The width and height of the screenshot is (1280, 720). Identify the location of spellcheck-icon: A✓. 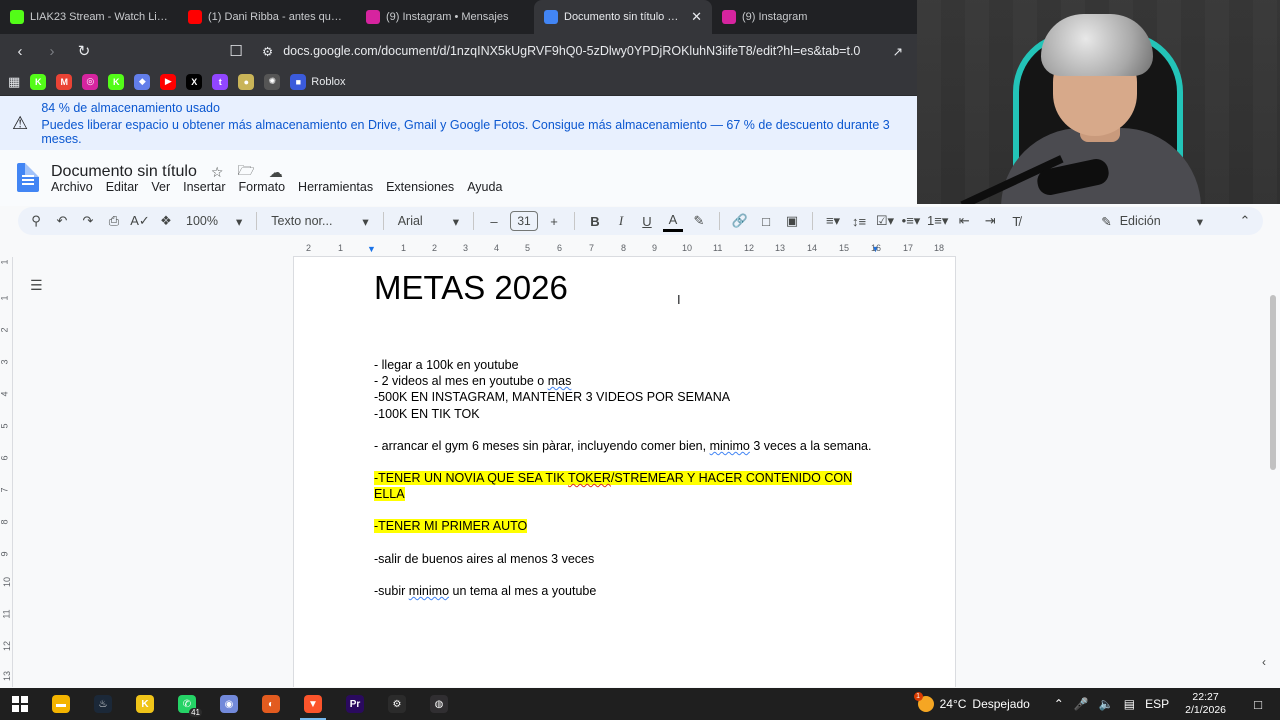
(140, 221).